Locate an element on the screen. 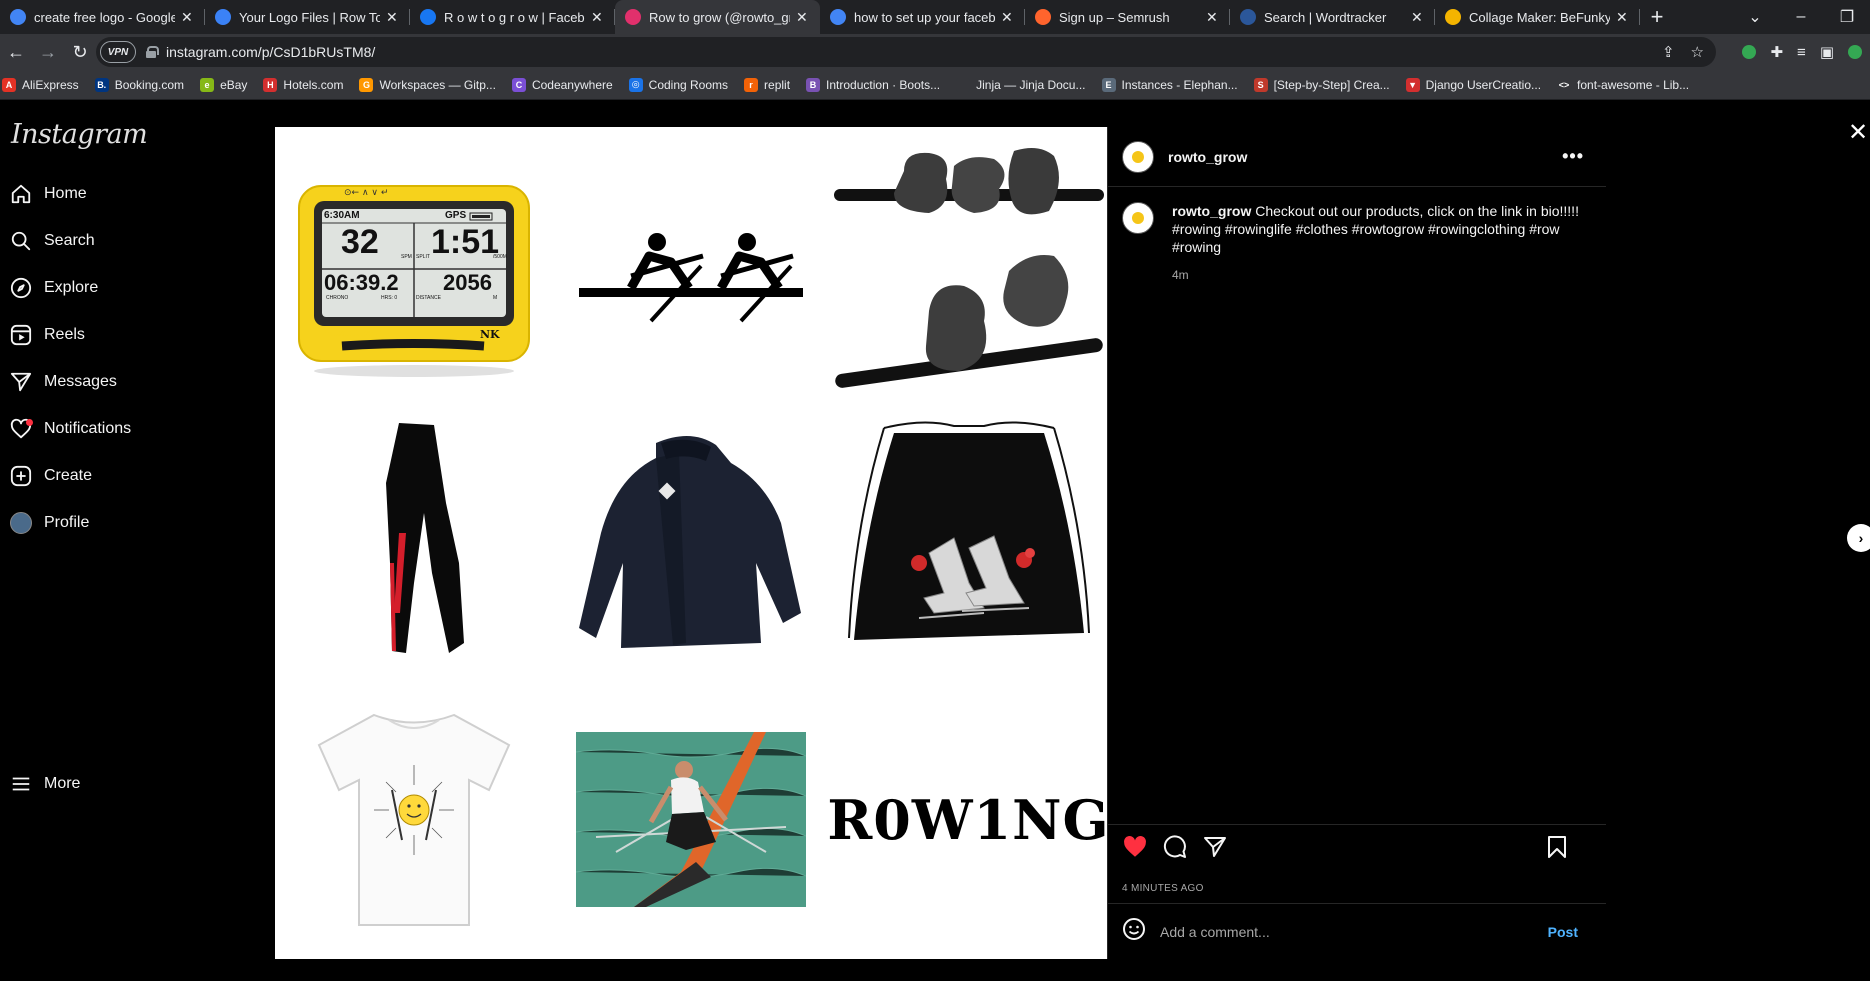  browser-tab: how to set up your facebo ✕ is located at coordinates (922, 17).